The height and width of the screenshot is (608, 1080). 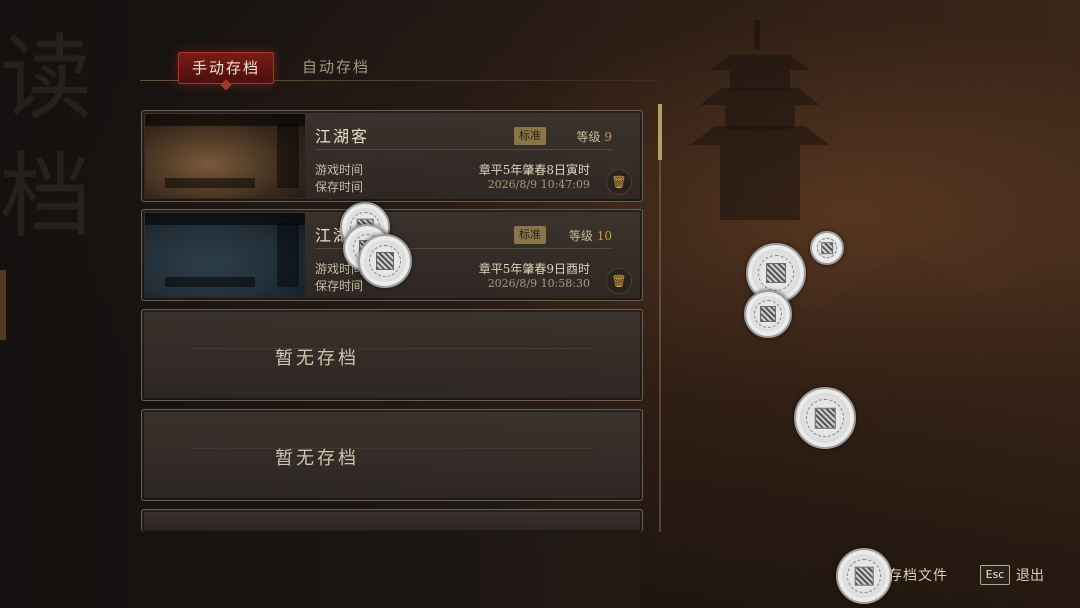 I want to click on background-watermark: 读 档, so click(x=60, y=138).